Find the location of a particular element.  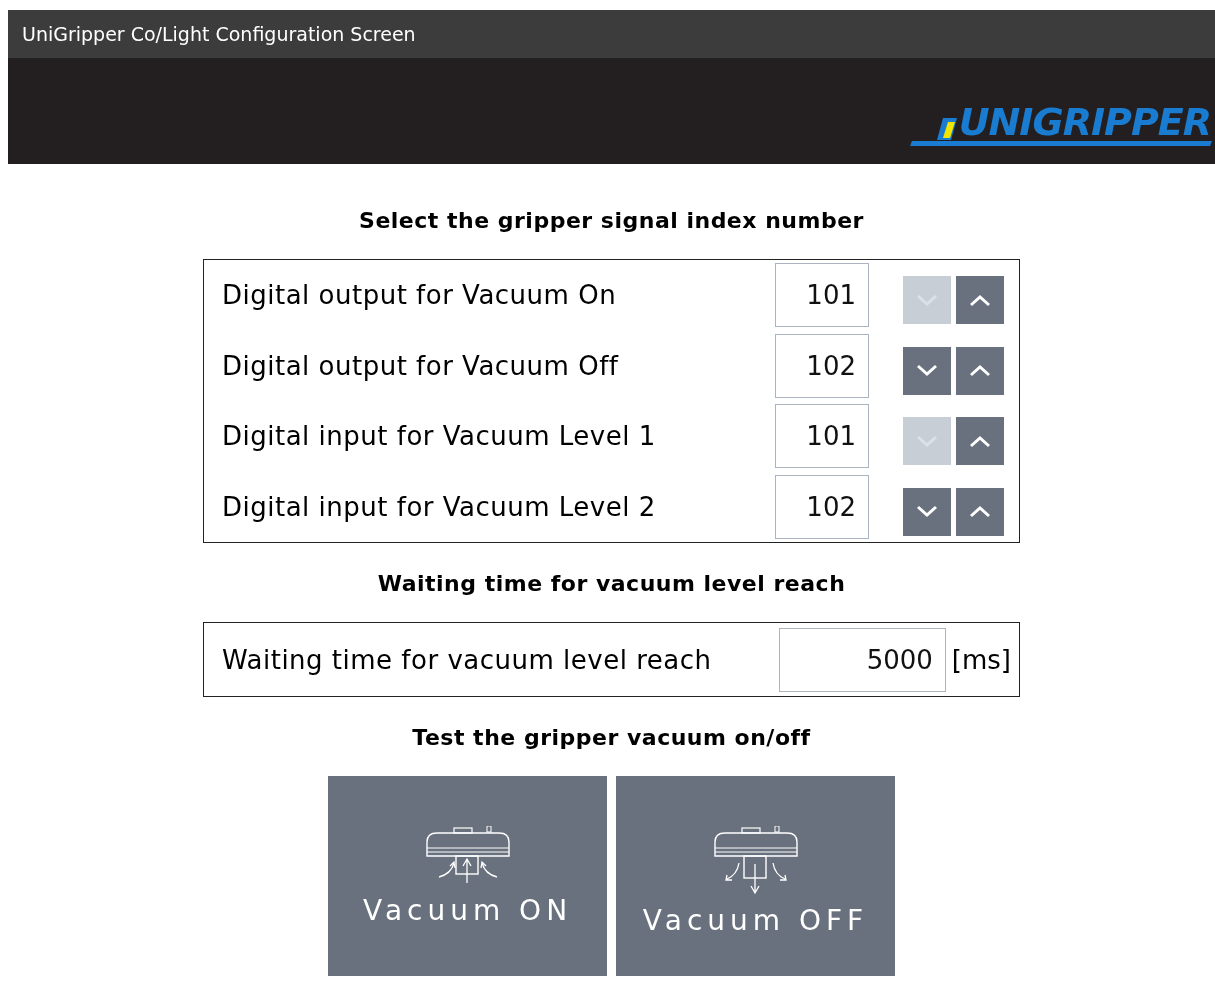

vacuum-on-button: Vacuum ON is located at coordinates (467, 876).